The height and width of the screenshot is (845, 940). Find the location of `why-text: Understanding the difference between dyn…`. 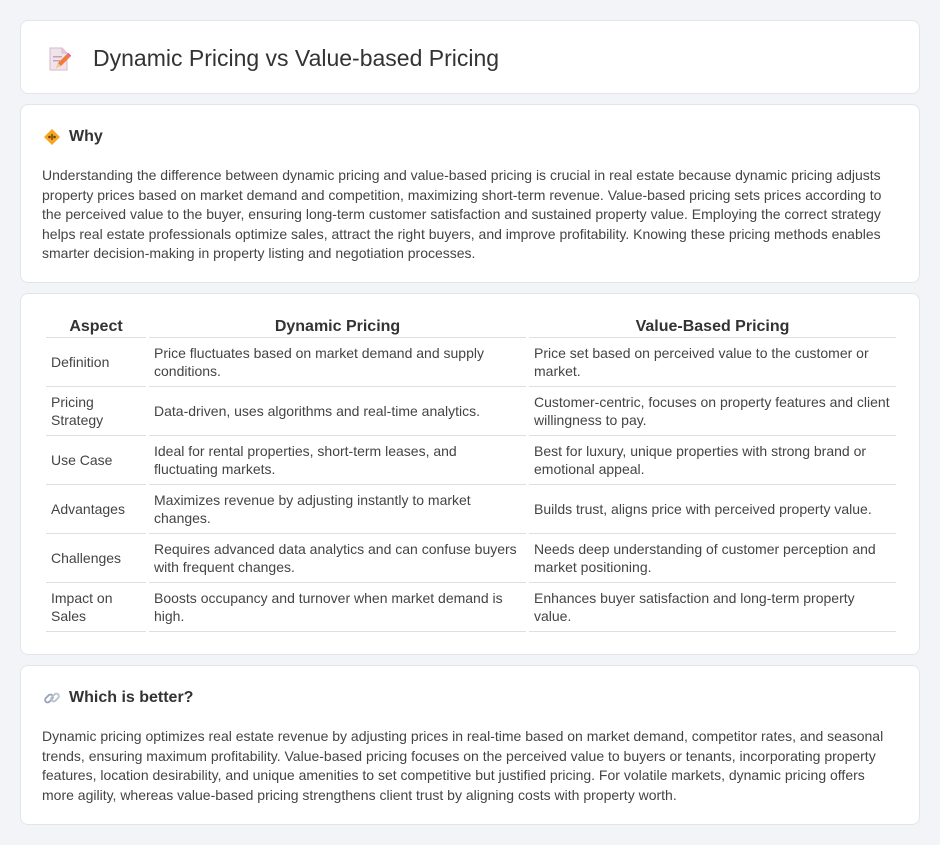

why-text: Understanding the difference between dyn… is located at coordinates (462, 214).